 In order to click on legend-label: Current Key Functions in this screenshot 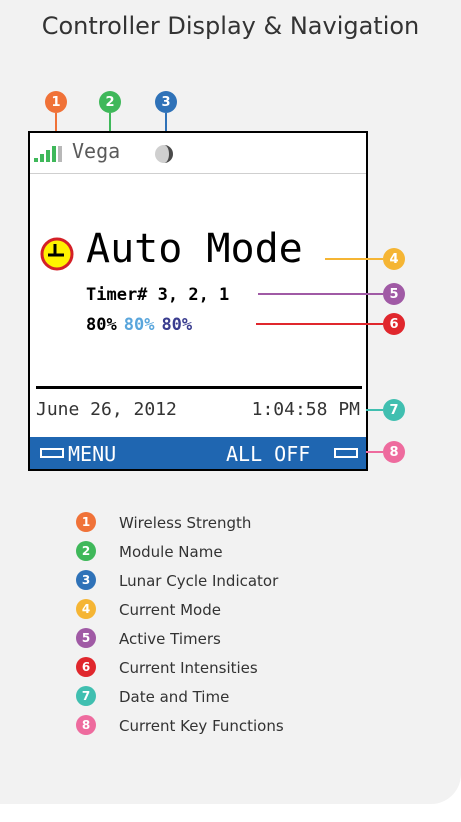, I will do `click(201, 726)`.